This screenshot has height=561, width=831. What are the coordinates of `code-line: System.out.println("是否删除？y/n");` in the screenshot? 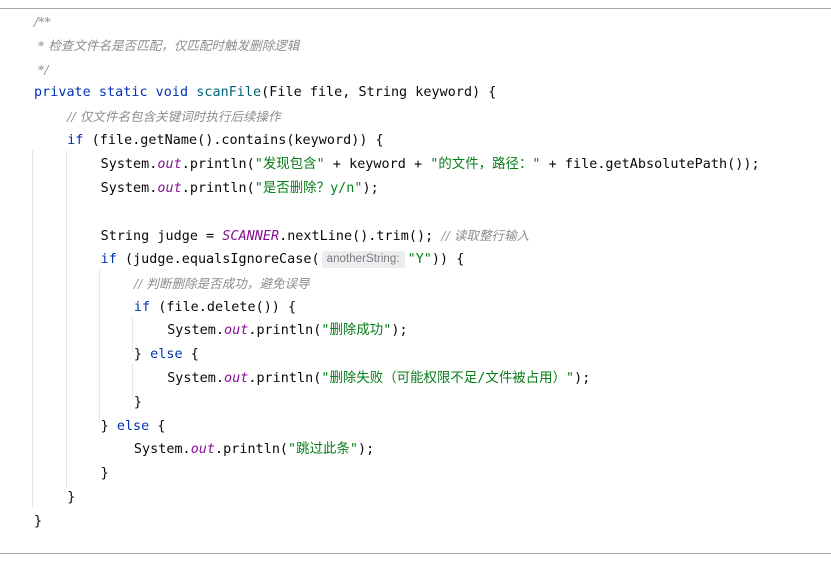 It's located at (240, 189).